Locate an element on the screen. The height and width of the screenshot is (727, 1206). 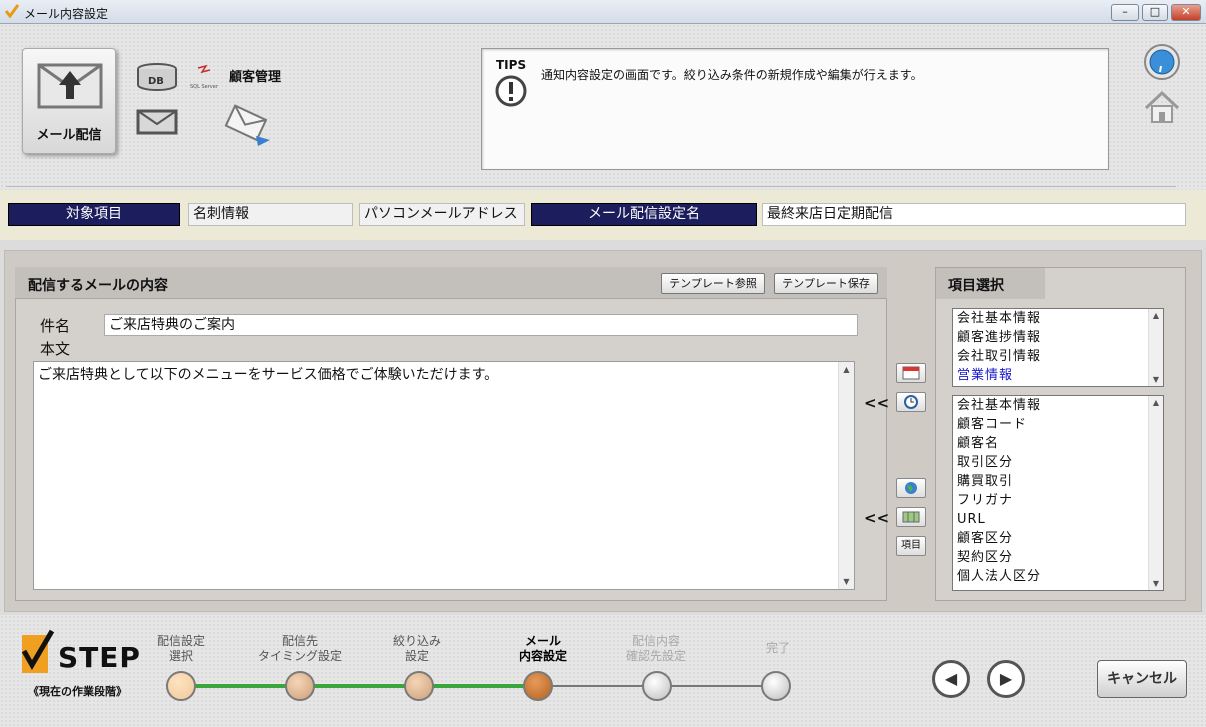
list-item: 会社取引情報 is located at coordinates (1060, 356).